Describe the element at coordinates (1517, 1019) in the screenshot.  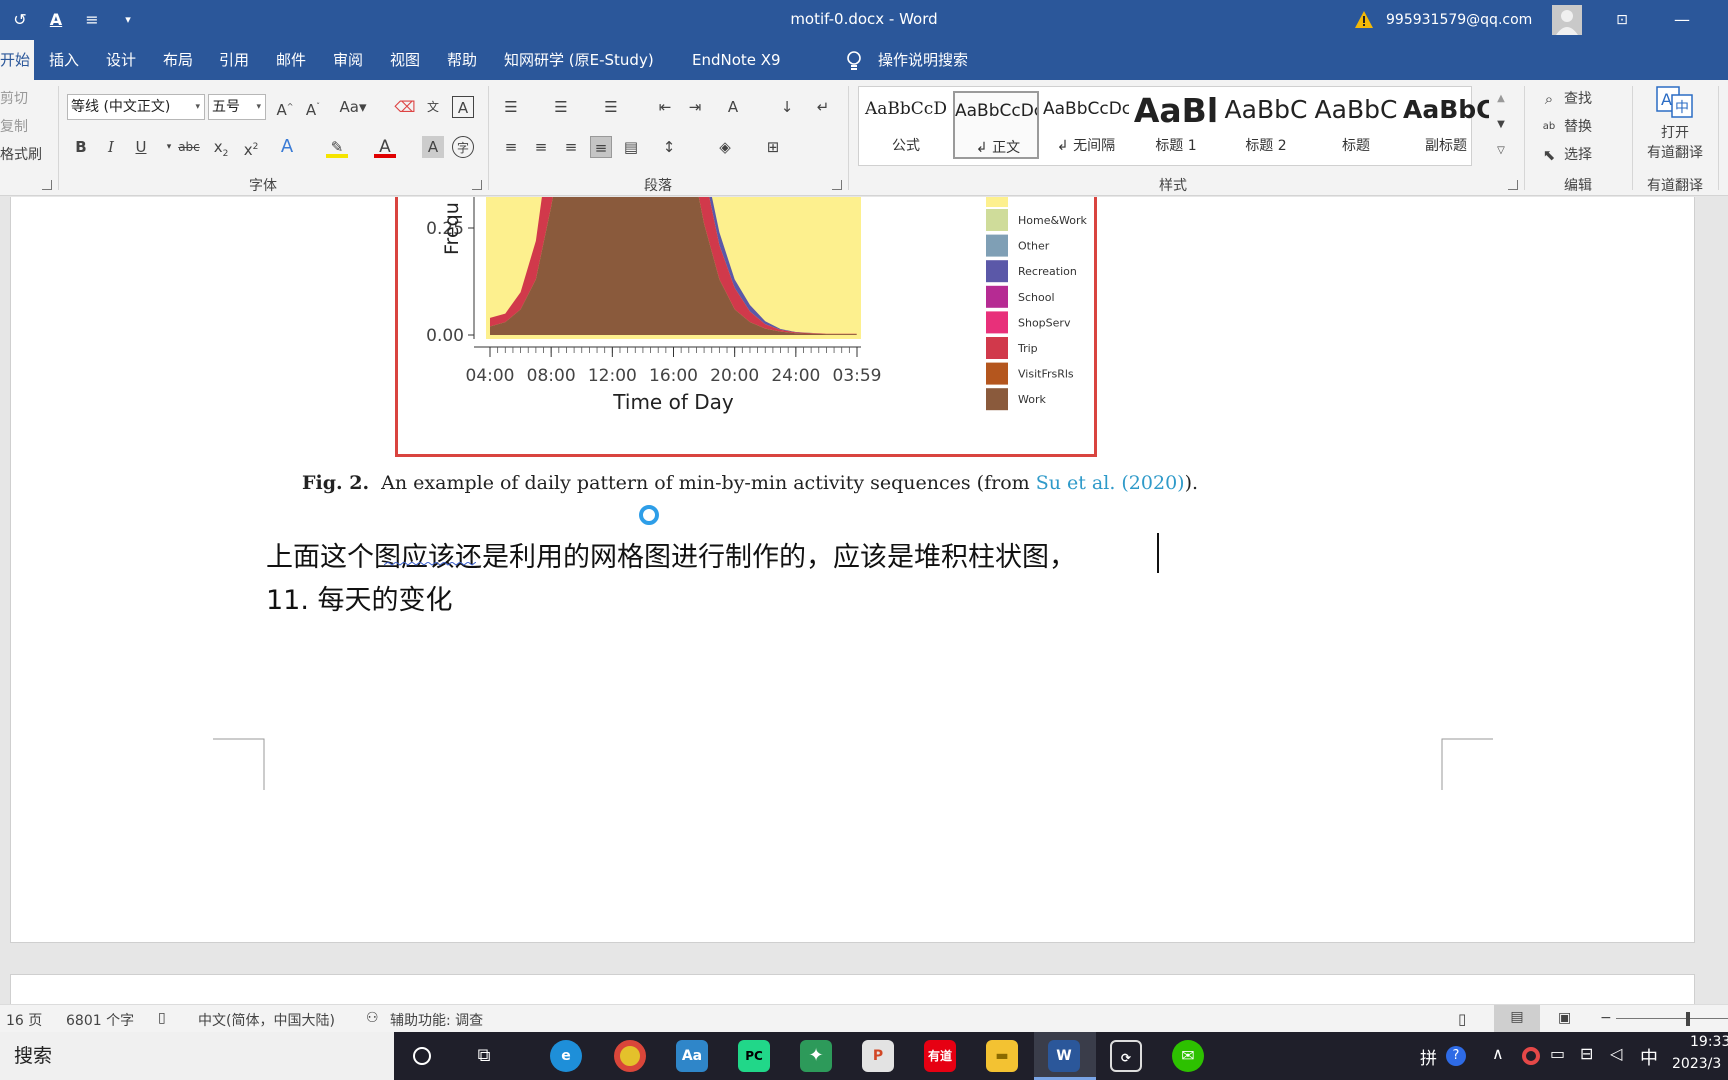
I see `print-layout-icon: ▤` at that location.